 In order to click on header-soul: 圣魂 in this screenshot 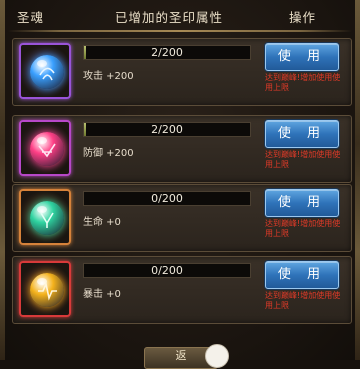, I will do `click(31, 17)`.